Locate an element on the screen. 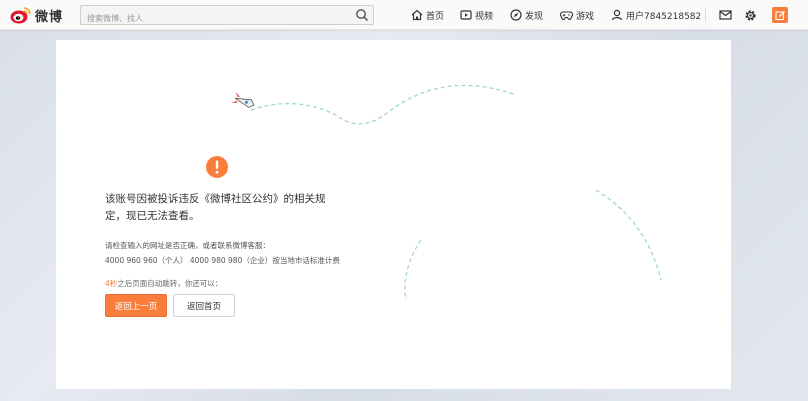 The image size is (808, 401). rocket-icon is located at coordinates (243, 99).